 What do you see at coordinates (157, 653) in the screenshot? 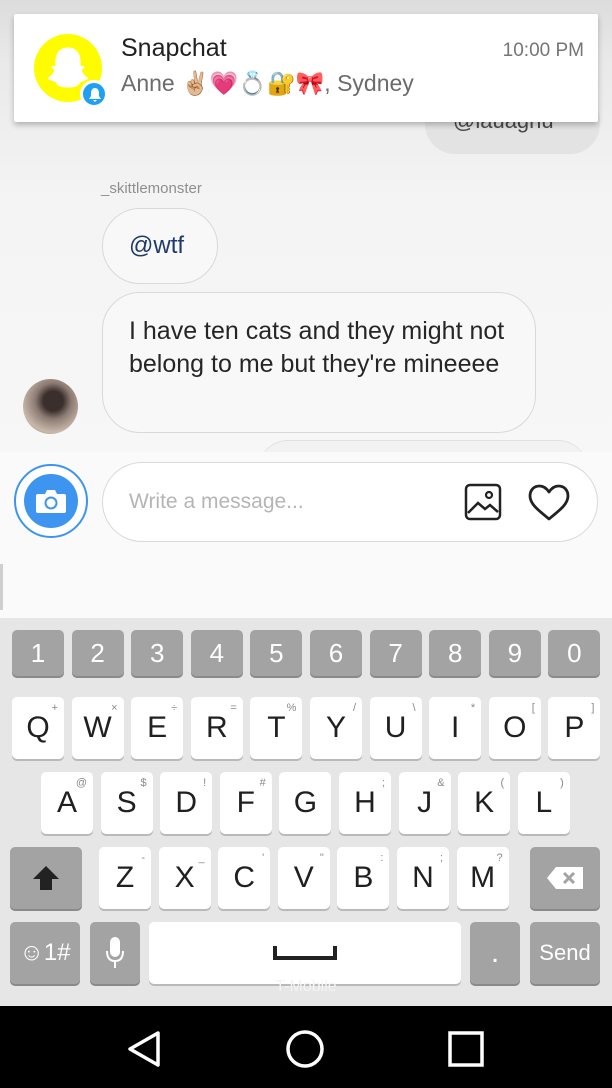
I see `key-3: 3` at bounding box center [157, 653].